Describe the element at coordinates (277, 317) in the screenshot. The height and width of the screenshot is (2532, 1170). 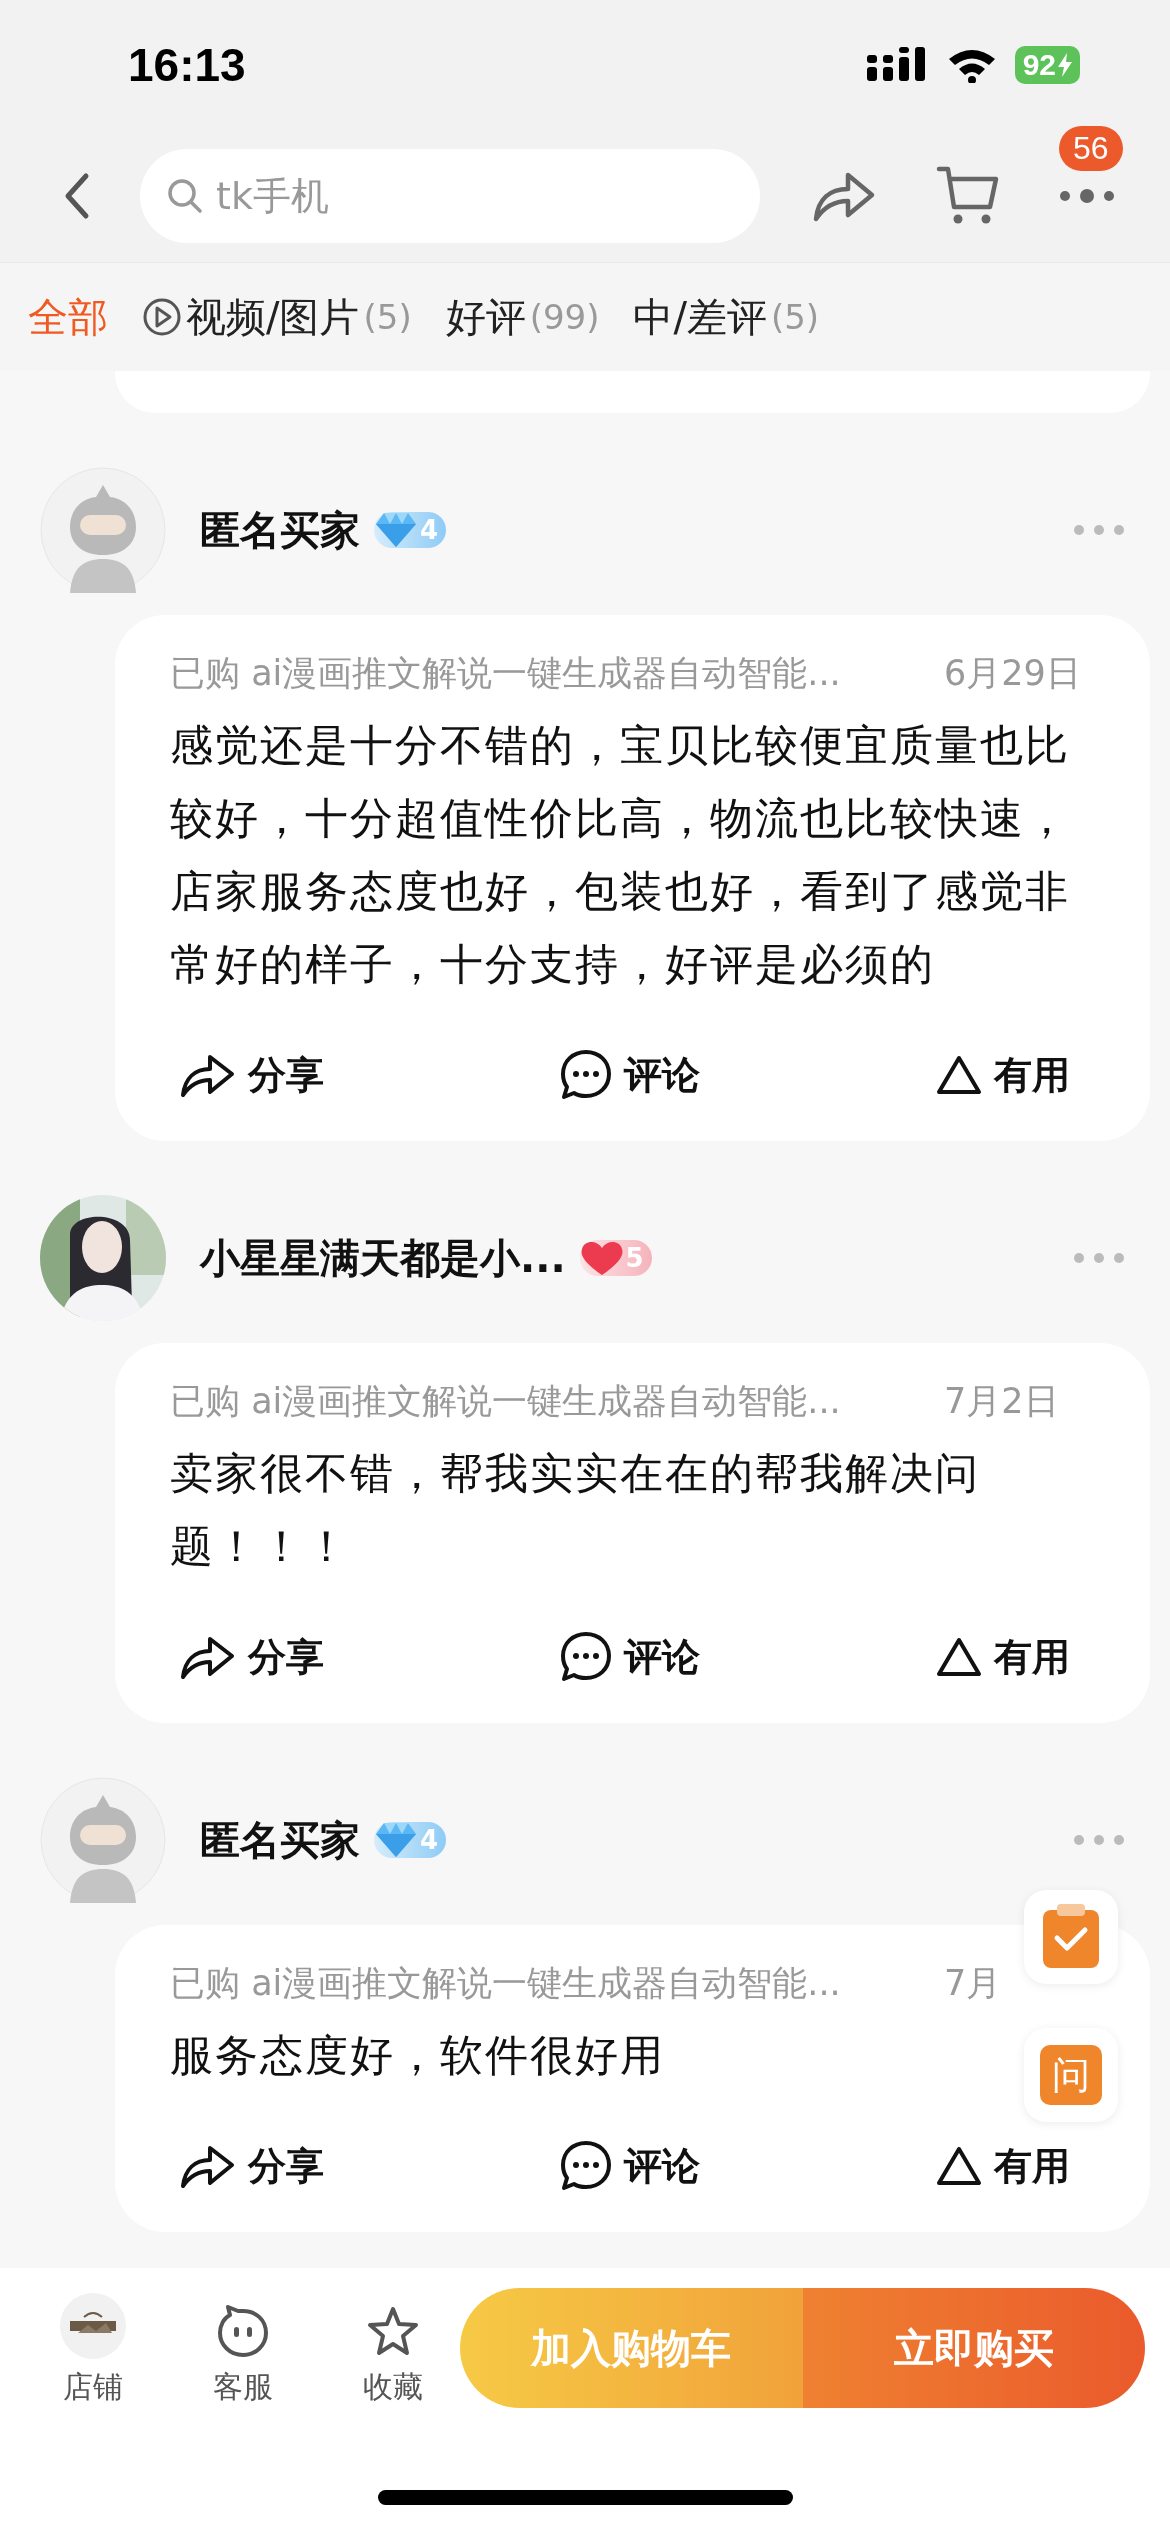
I see `filter-tab: 视频/图片(5)` at that location.